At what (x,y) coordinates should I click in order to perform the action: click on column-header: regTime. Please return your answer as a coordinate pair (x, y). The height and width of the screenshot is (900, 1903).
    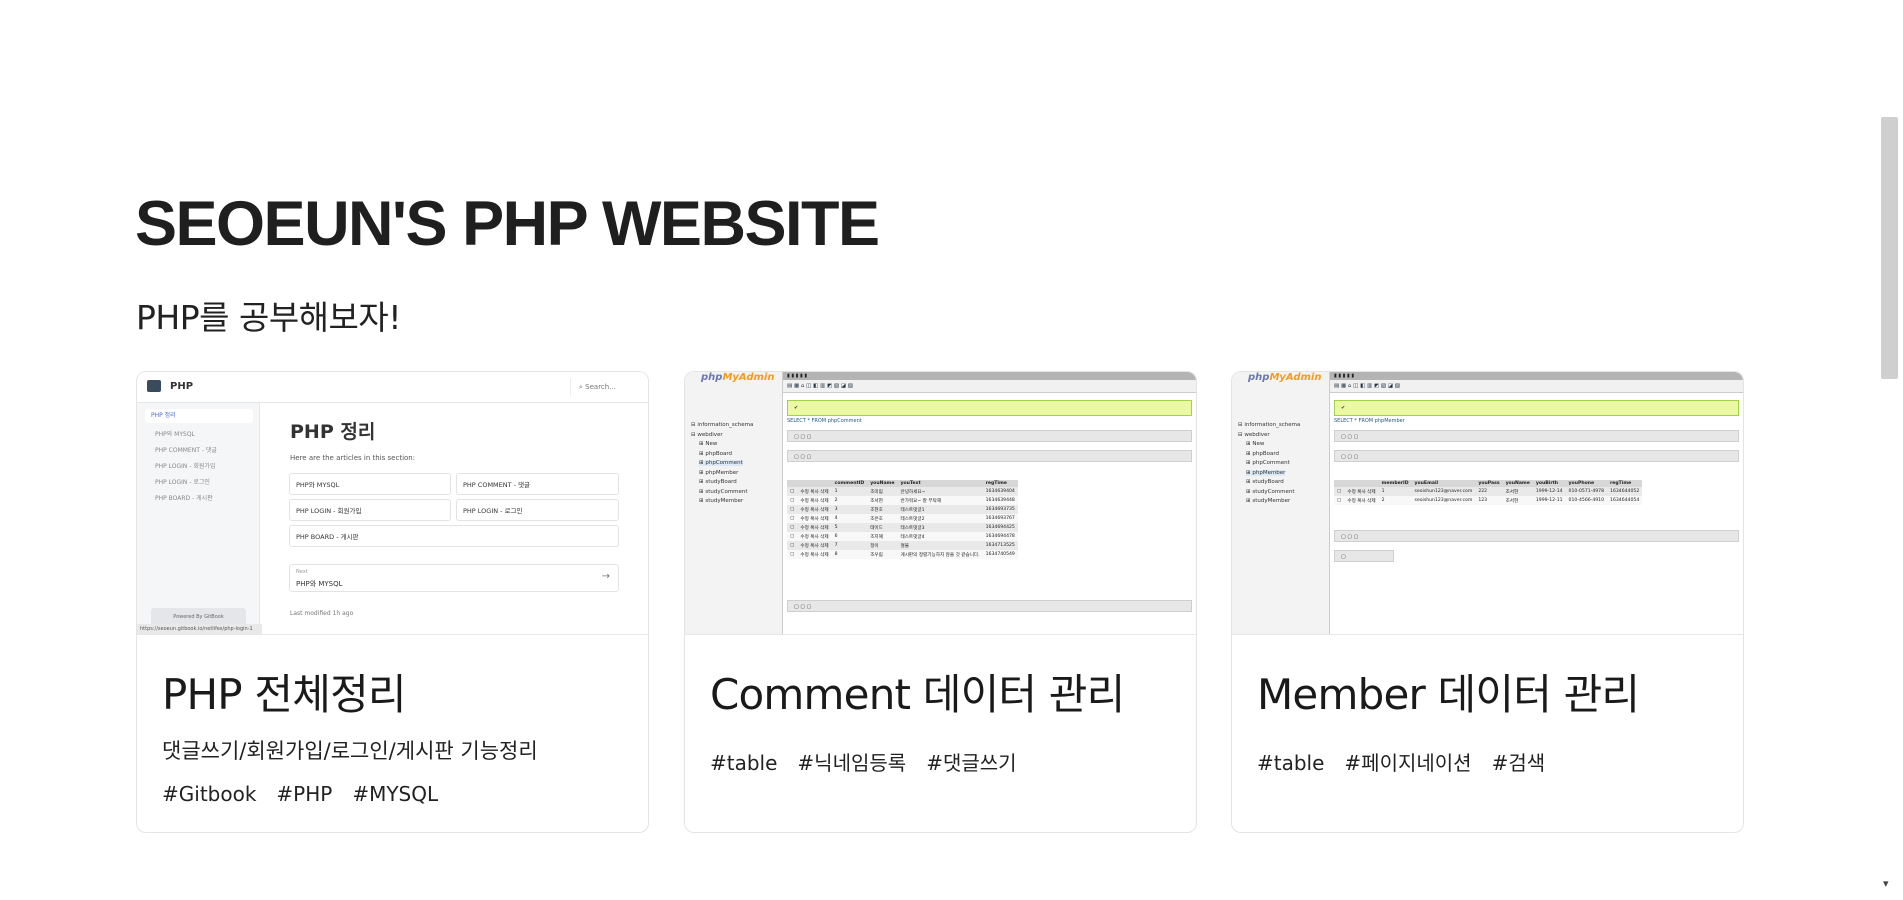
    Looking at the image, I should click on (1625, 483).